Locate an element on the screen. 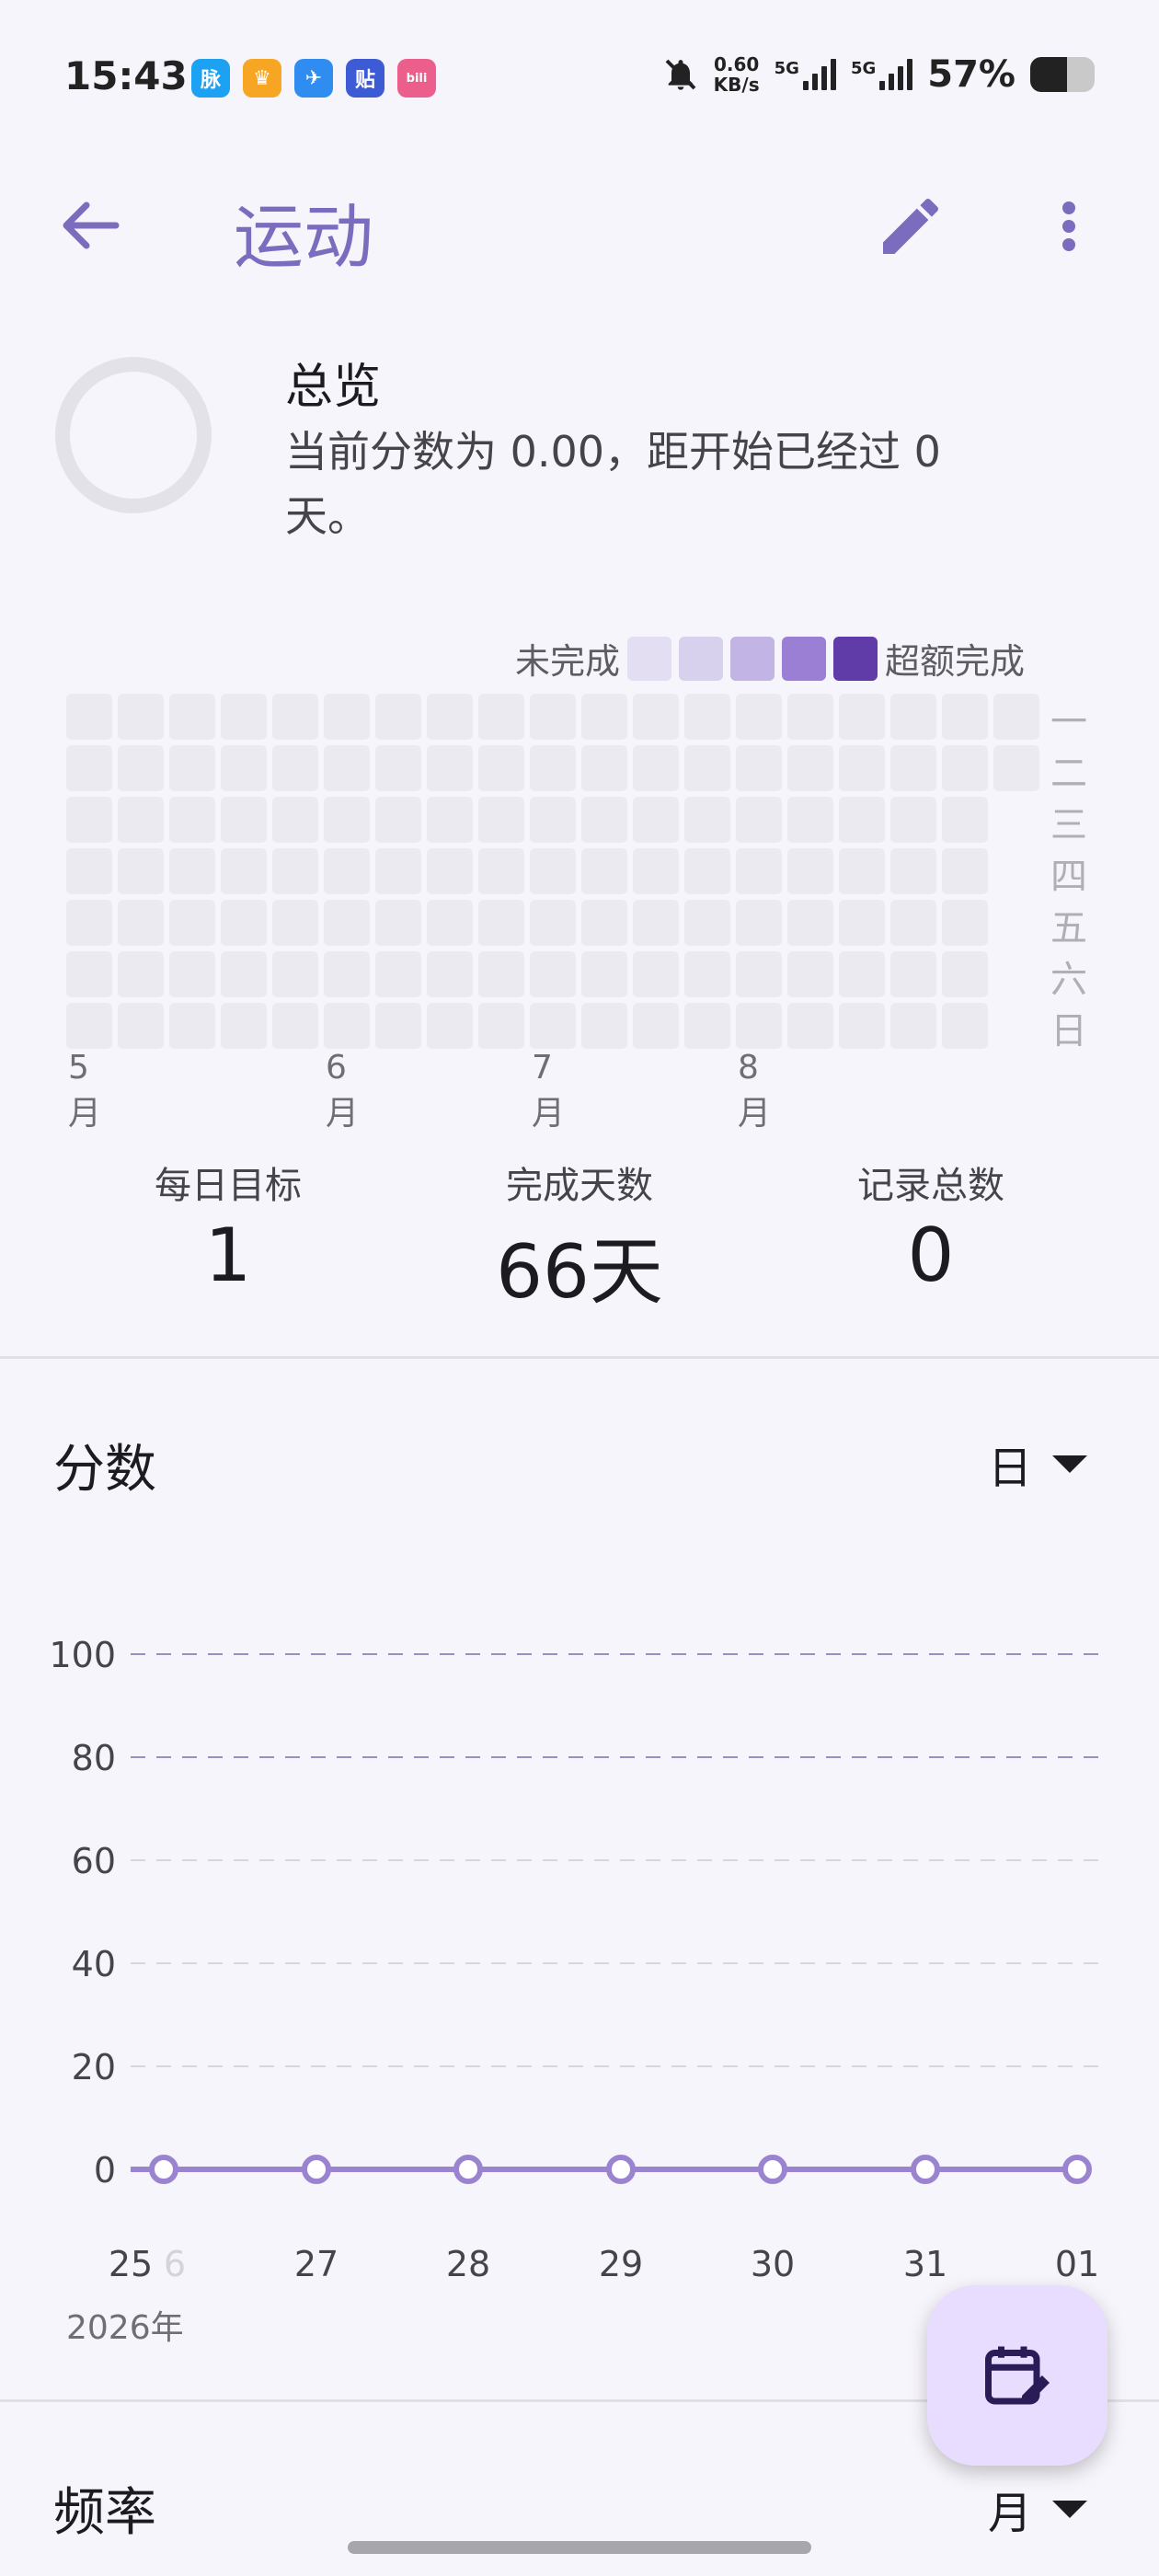 The image size is (1159, 2576). stat-value: 1 is located at coordinates (228, 1255).